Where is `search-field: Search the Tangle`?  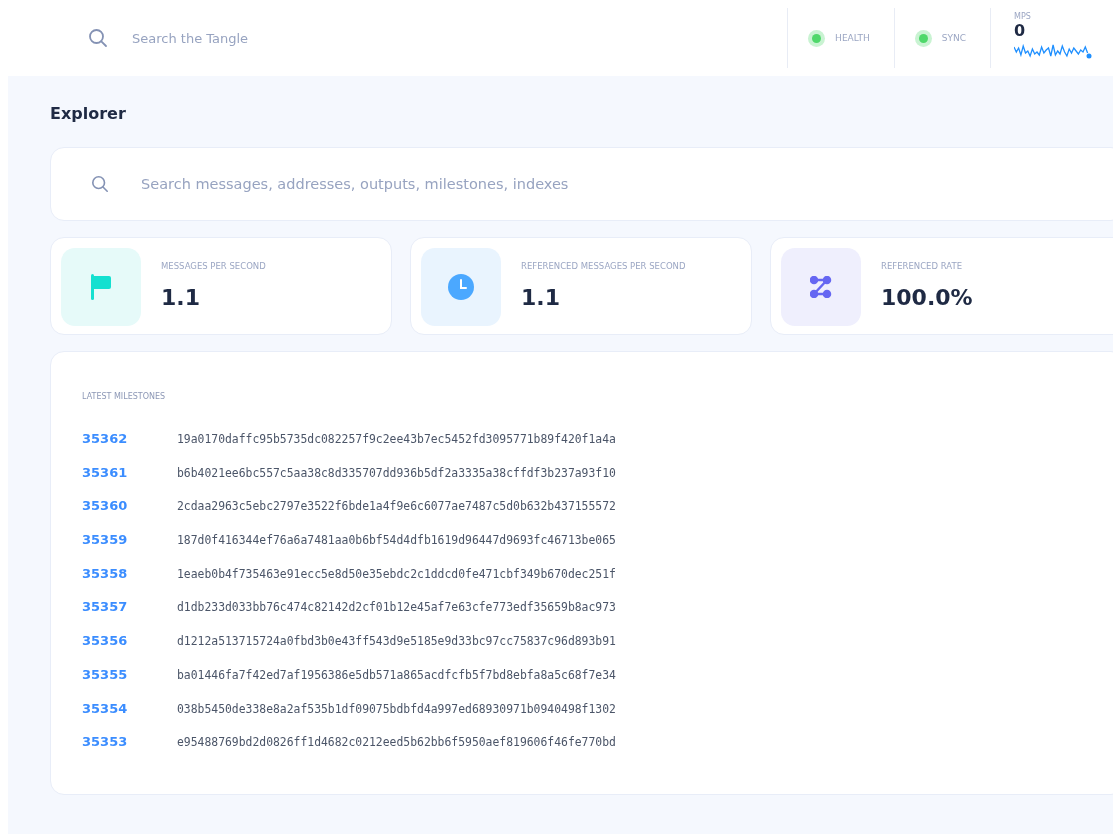
search-field: Search the Tangle is located at coordinates (217, 38).